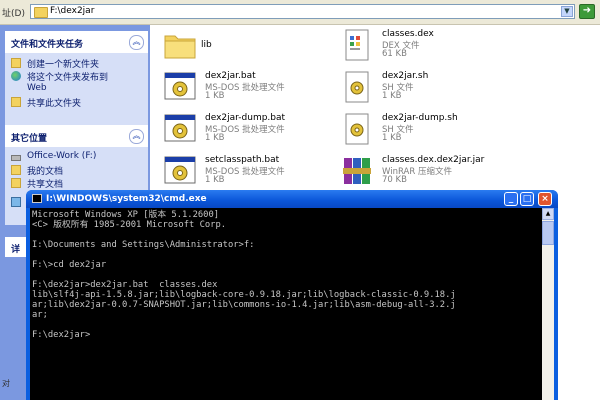 The height and width of the screenshot is (400, 600). What do you see at coordinates (16, 250) in the screenshot?
I see `details-title: 详` at bounding box center [16, 250].